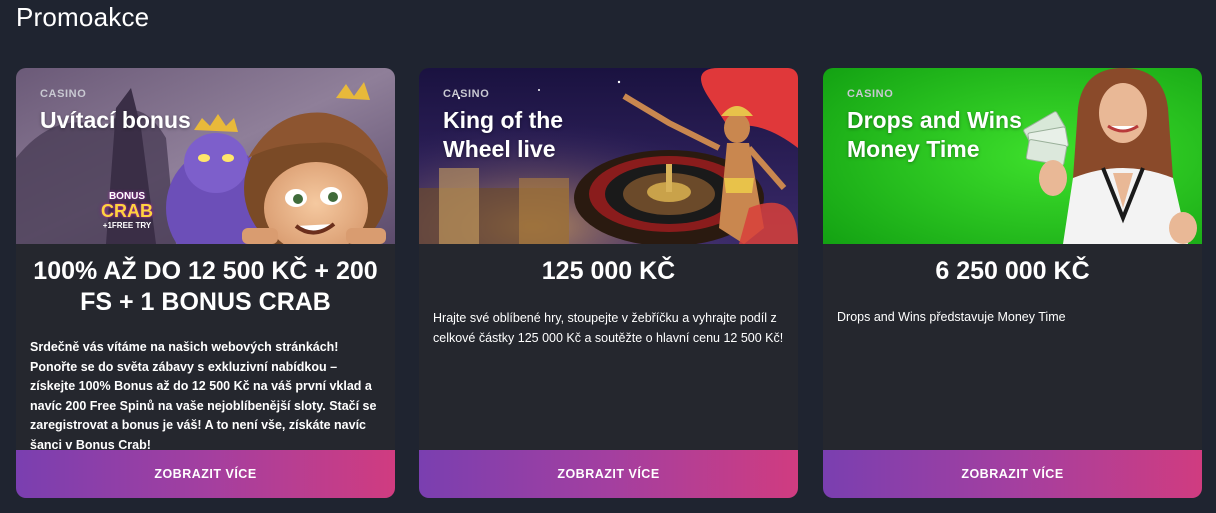 This screenshot has width=1216, height=513. I want to click on promo-banner-image: CASINO King of the Wheel live, so click(608, 156).